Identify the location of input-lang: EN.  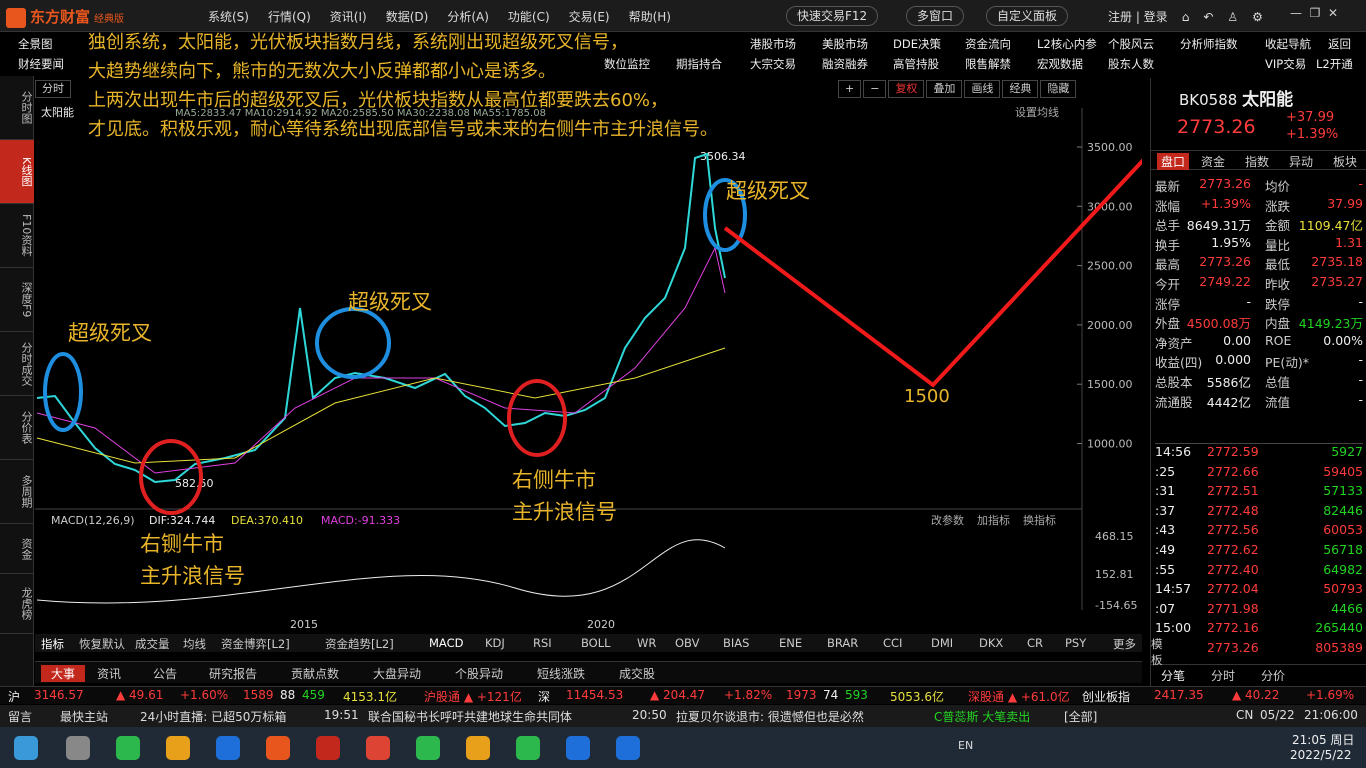
(965, 745).